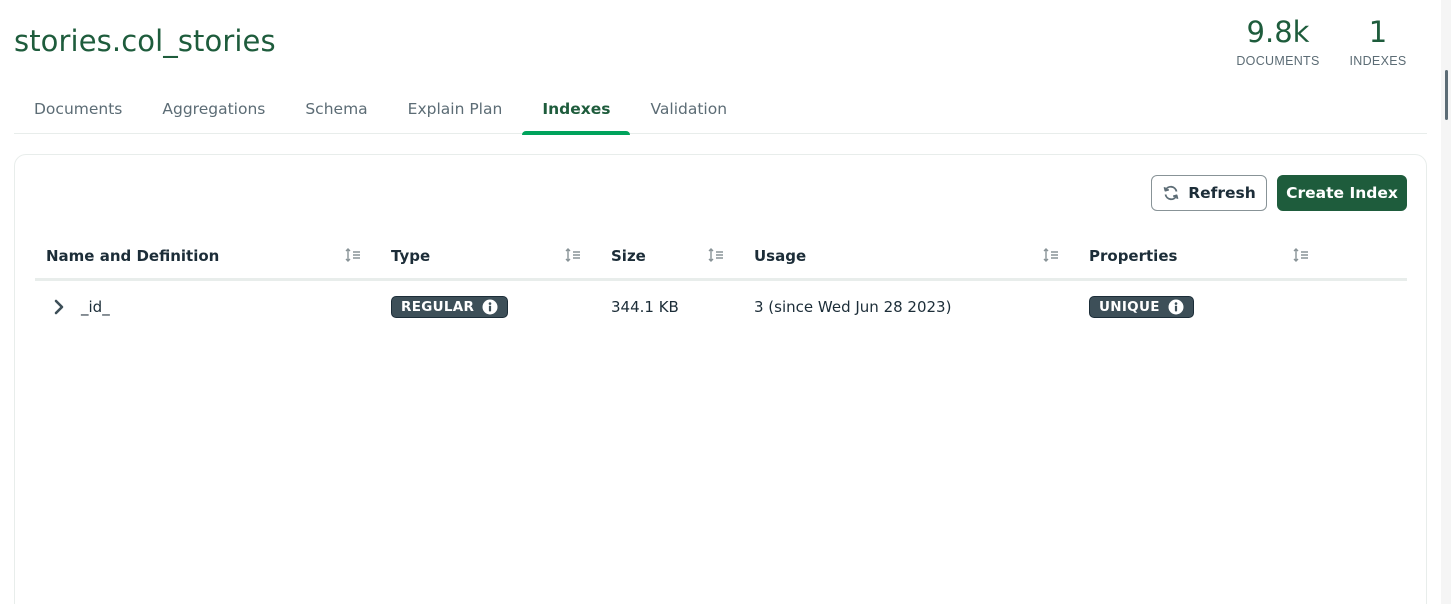  I want to click on refresh-label: Refresh, so click(1222, 193).